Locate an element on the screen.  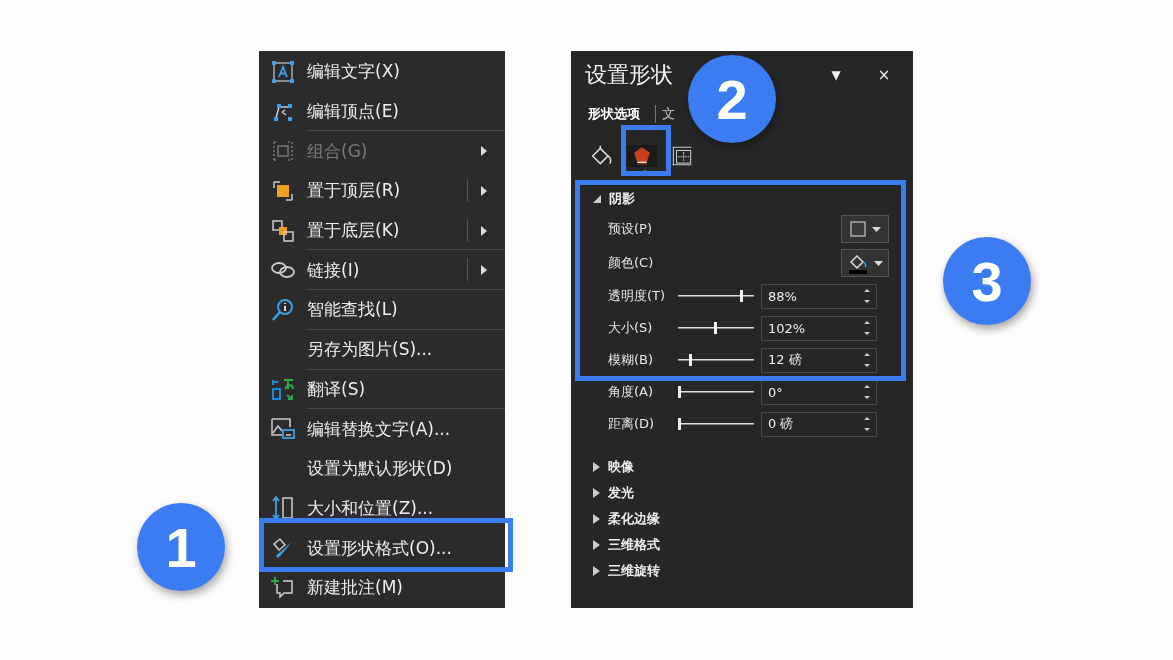
section-header: 柔化边缘 is located at coordinates (626, 519).